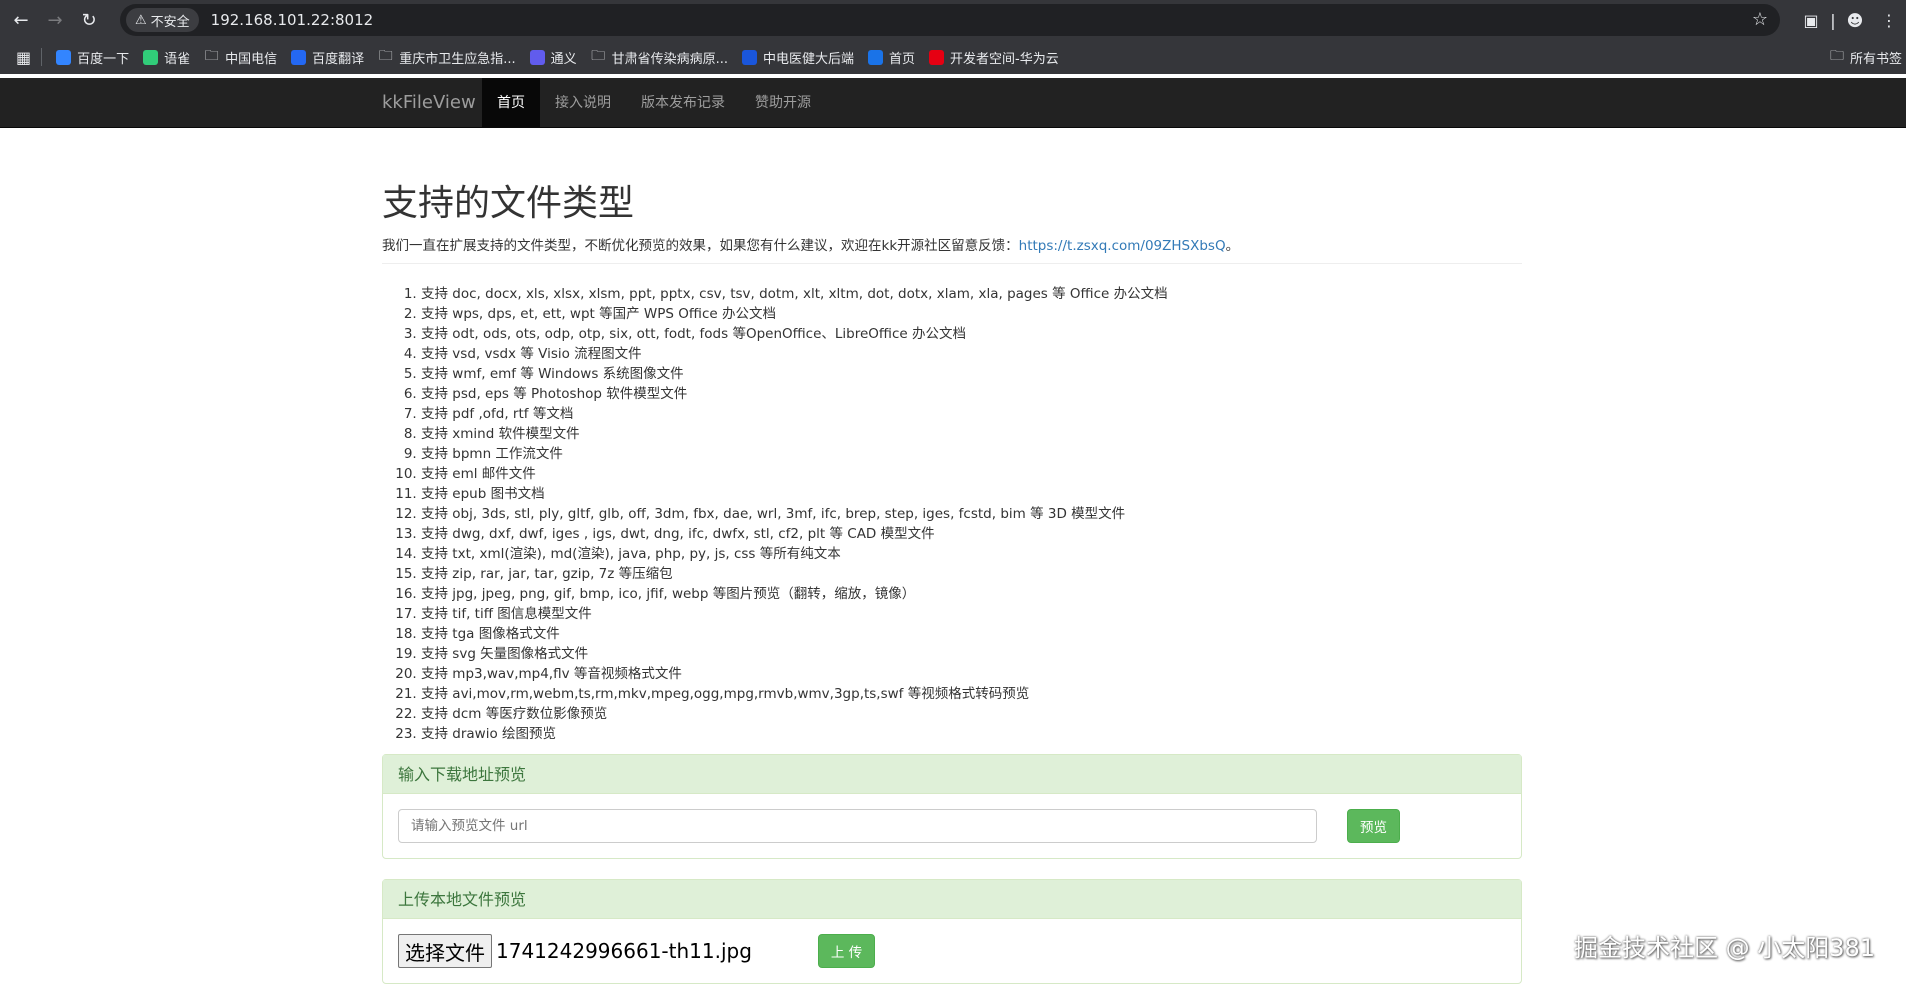 Image resolution: width=1906 pixels, height=987 pixels. I want to click on security-chip: ⚠ 不安全, so click(162, 20).